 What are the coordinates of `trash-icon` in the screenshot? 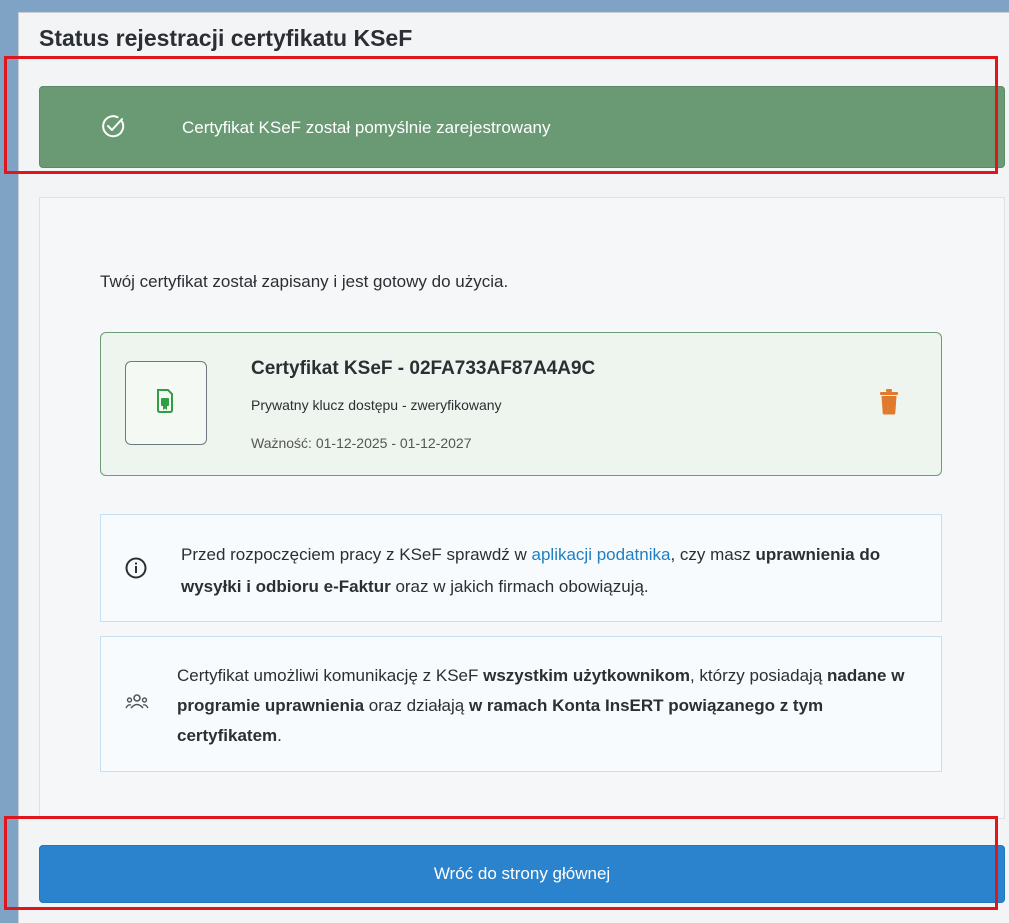 It's located at (889, 404).